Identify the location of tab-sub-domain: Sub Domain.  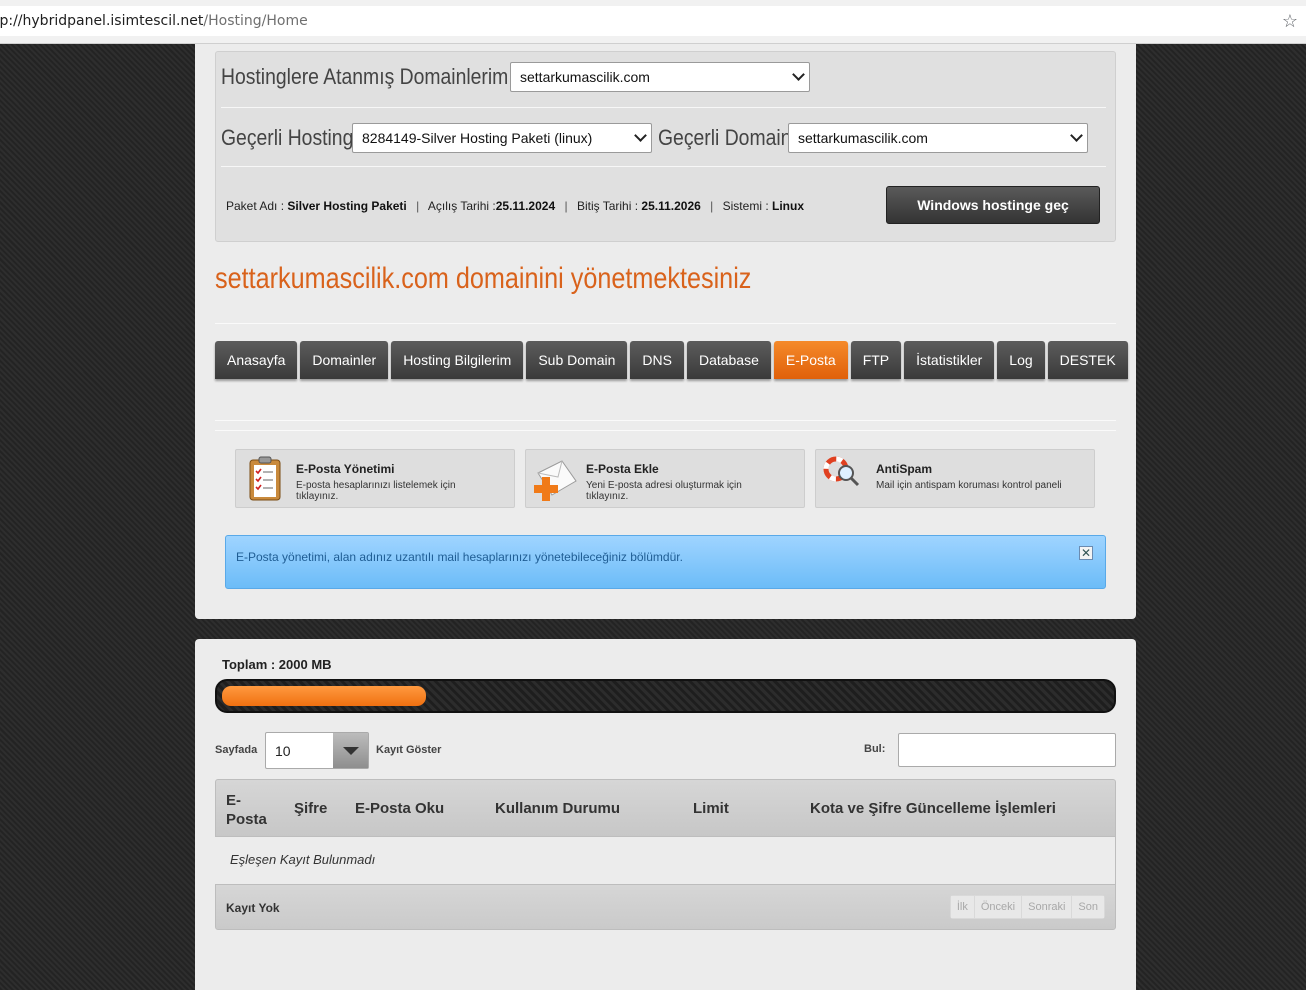
(577, 360).